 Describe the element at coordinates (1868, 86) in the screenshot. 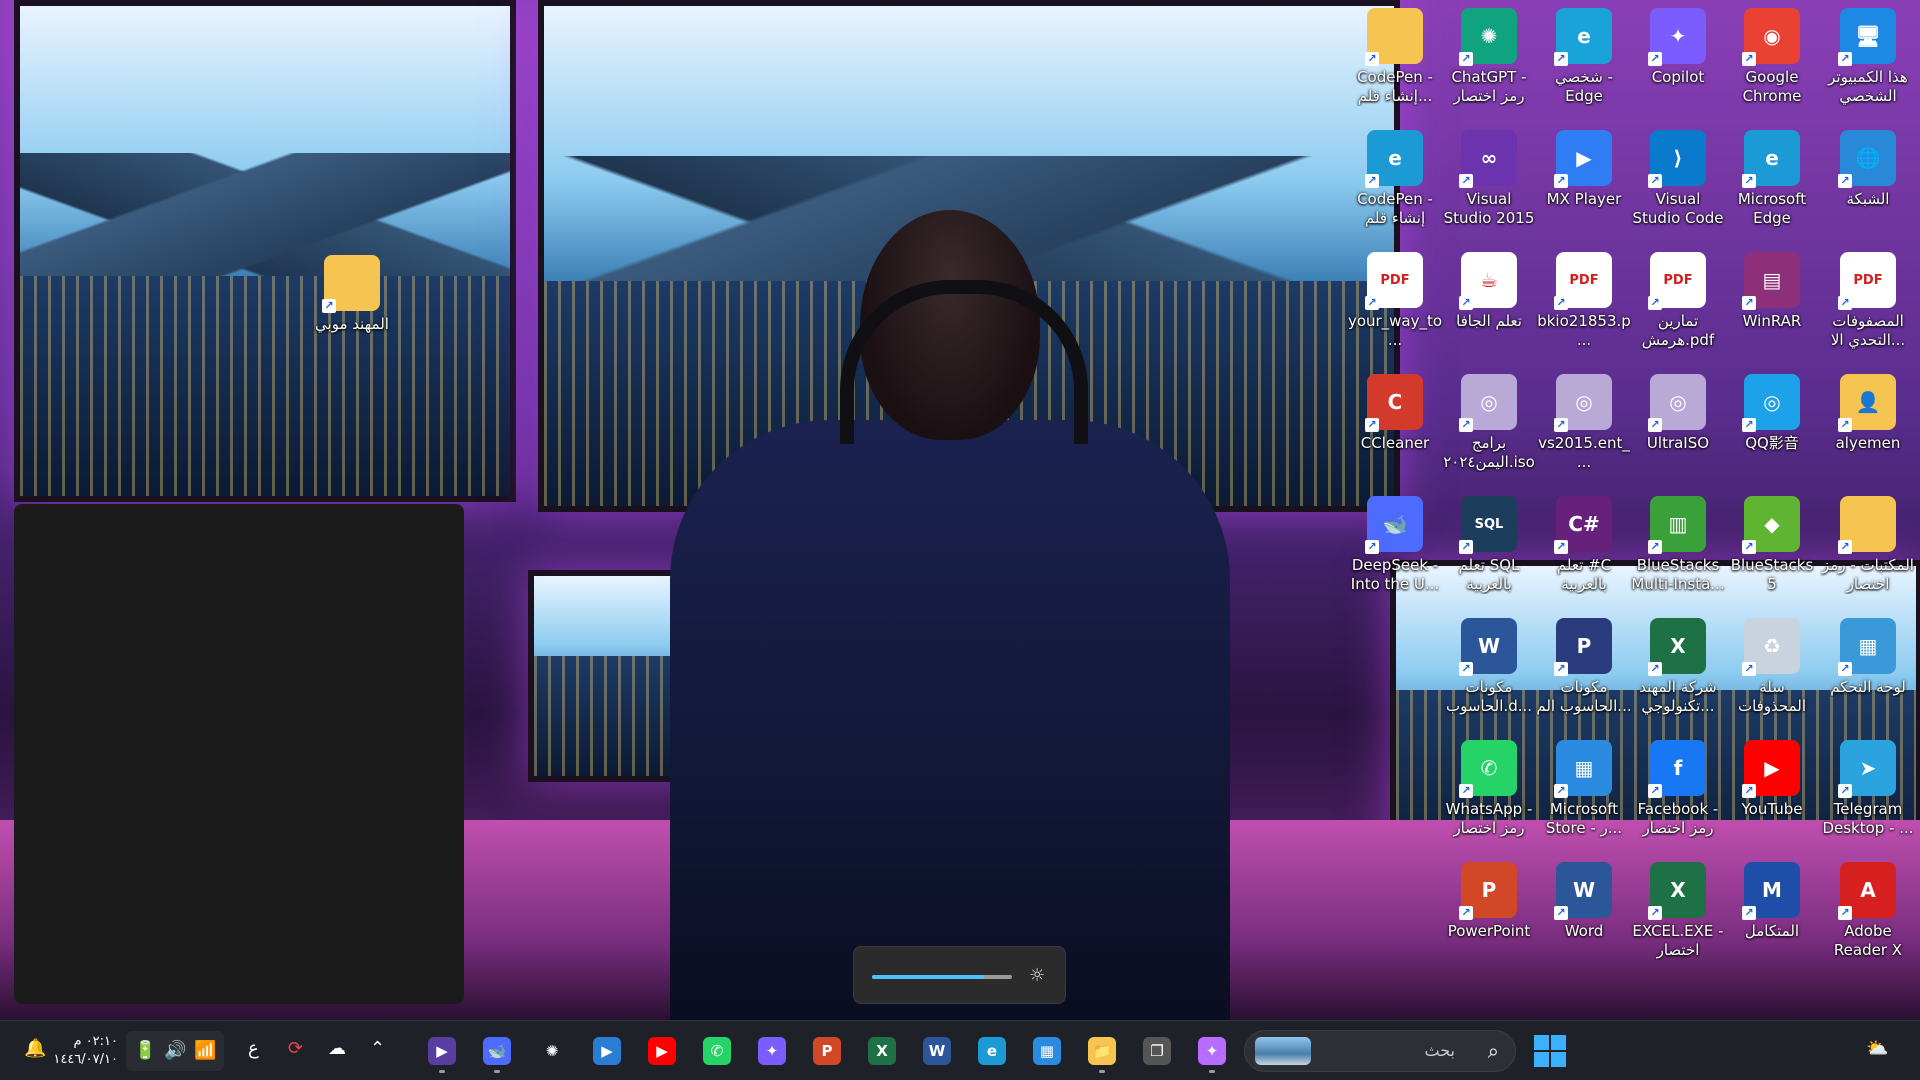

I see `desktop-icon-label: هذا الكمبيوتر الشخصي` at that location.